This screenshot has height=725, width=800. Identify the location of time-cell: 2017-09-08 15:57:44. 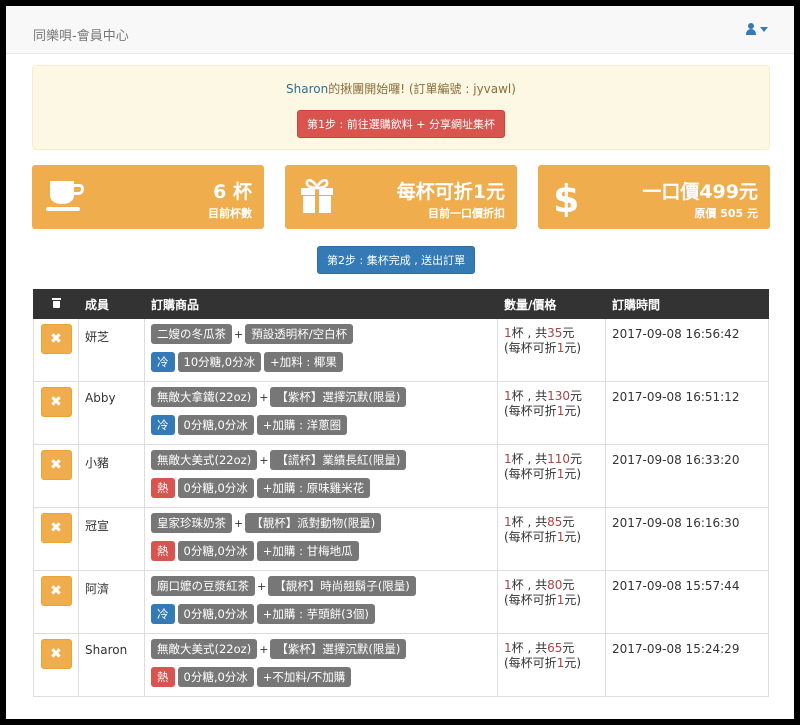
(687, 602).